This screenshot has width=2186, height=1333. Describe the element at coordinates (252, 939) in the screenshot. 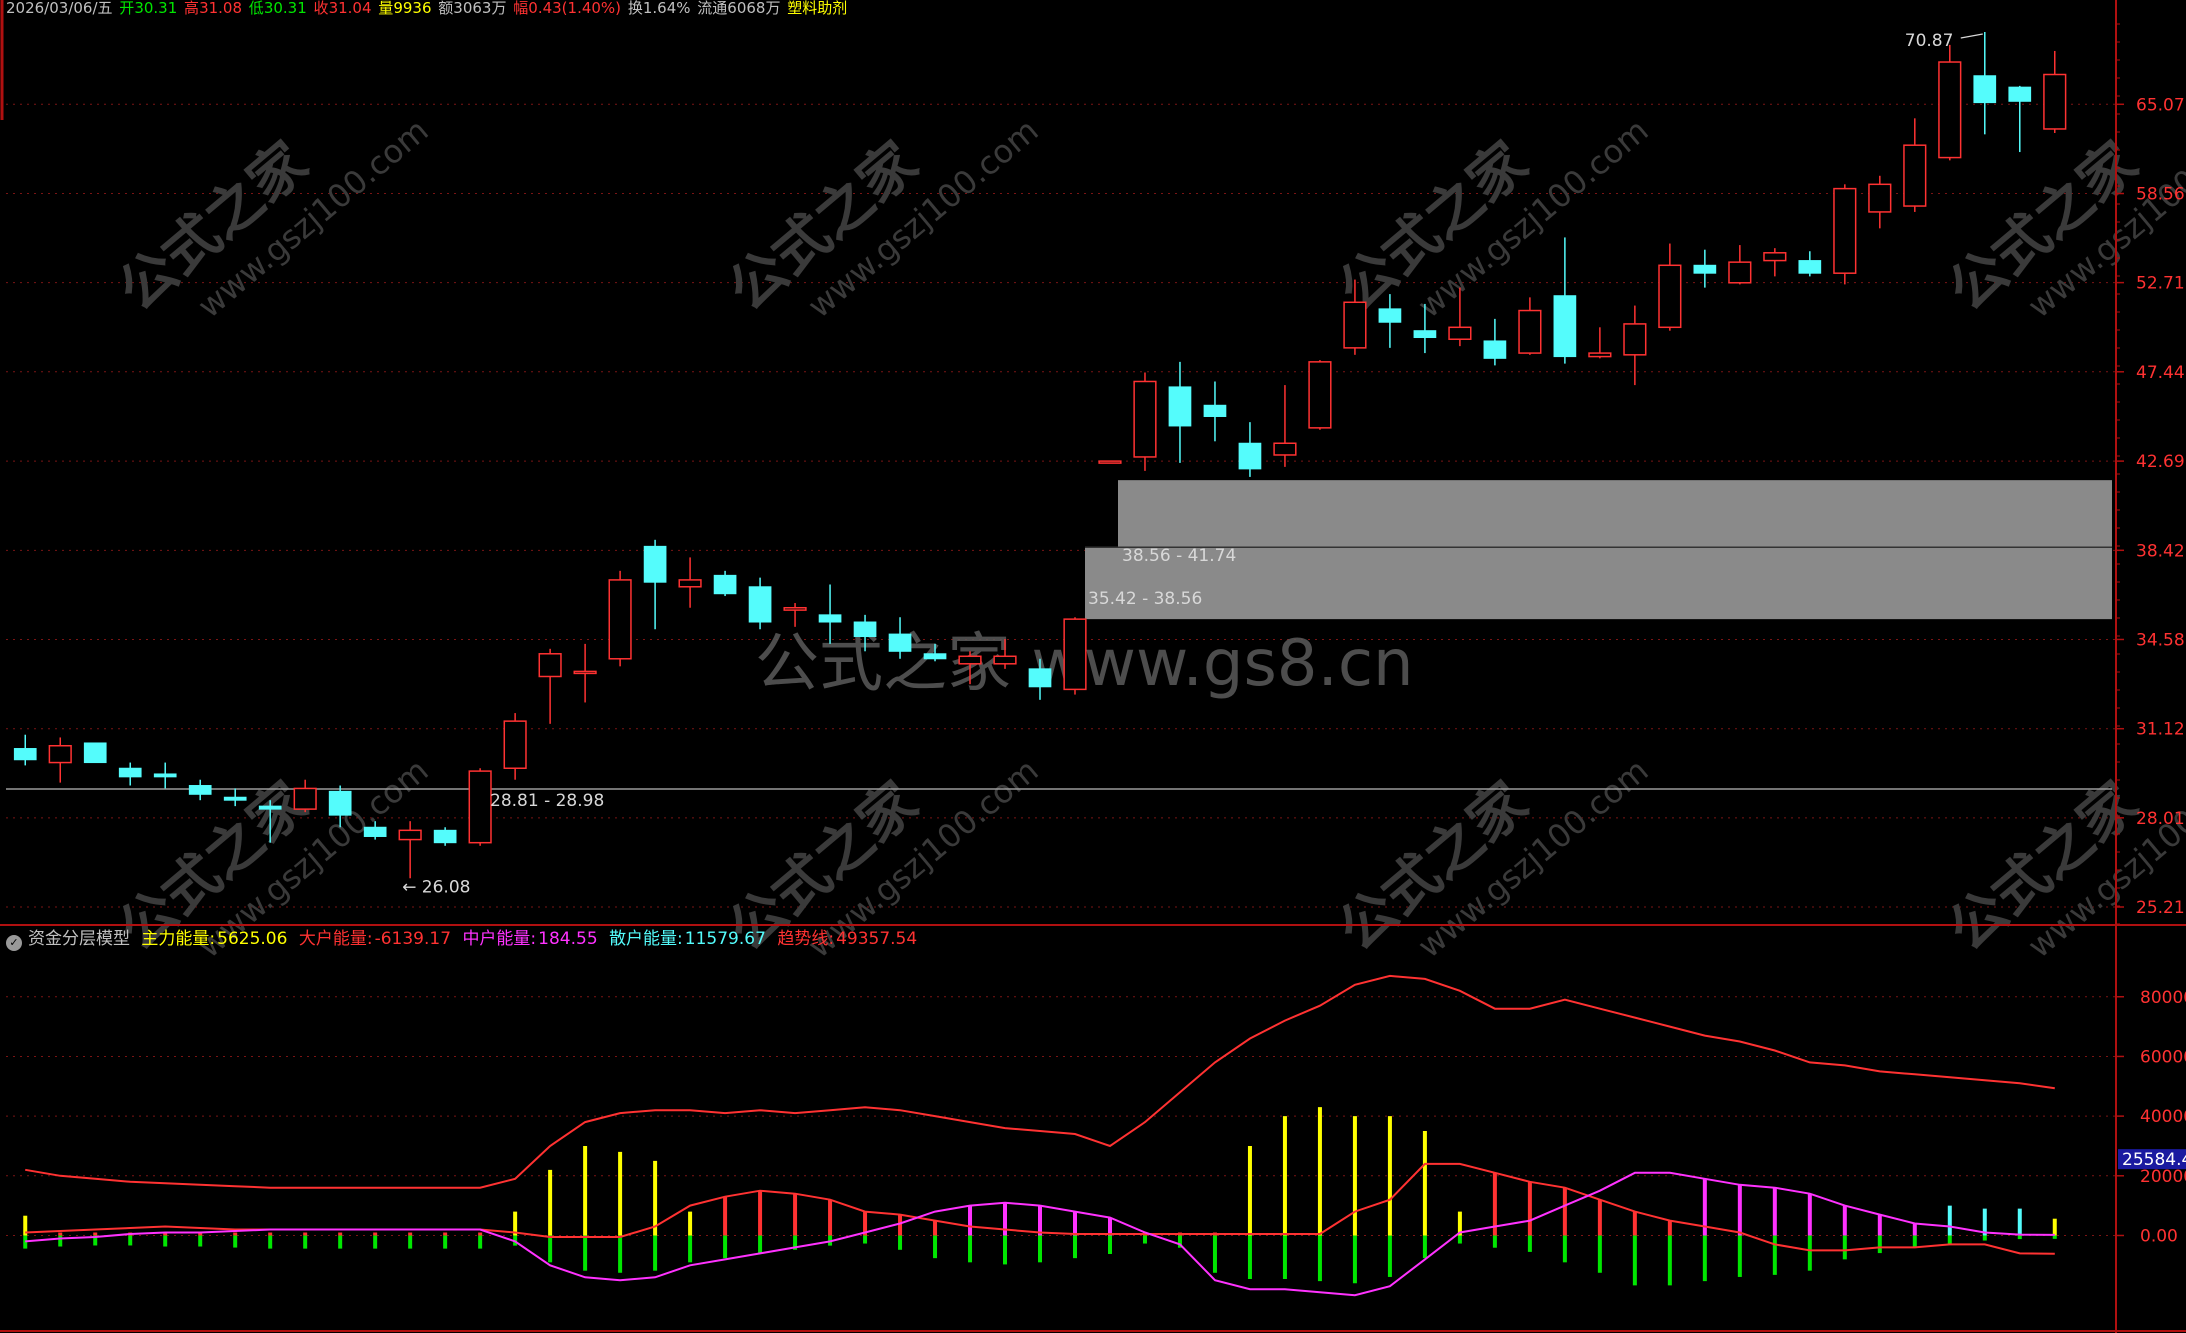

I see `main-energy-value: 5625.06` at that location.